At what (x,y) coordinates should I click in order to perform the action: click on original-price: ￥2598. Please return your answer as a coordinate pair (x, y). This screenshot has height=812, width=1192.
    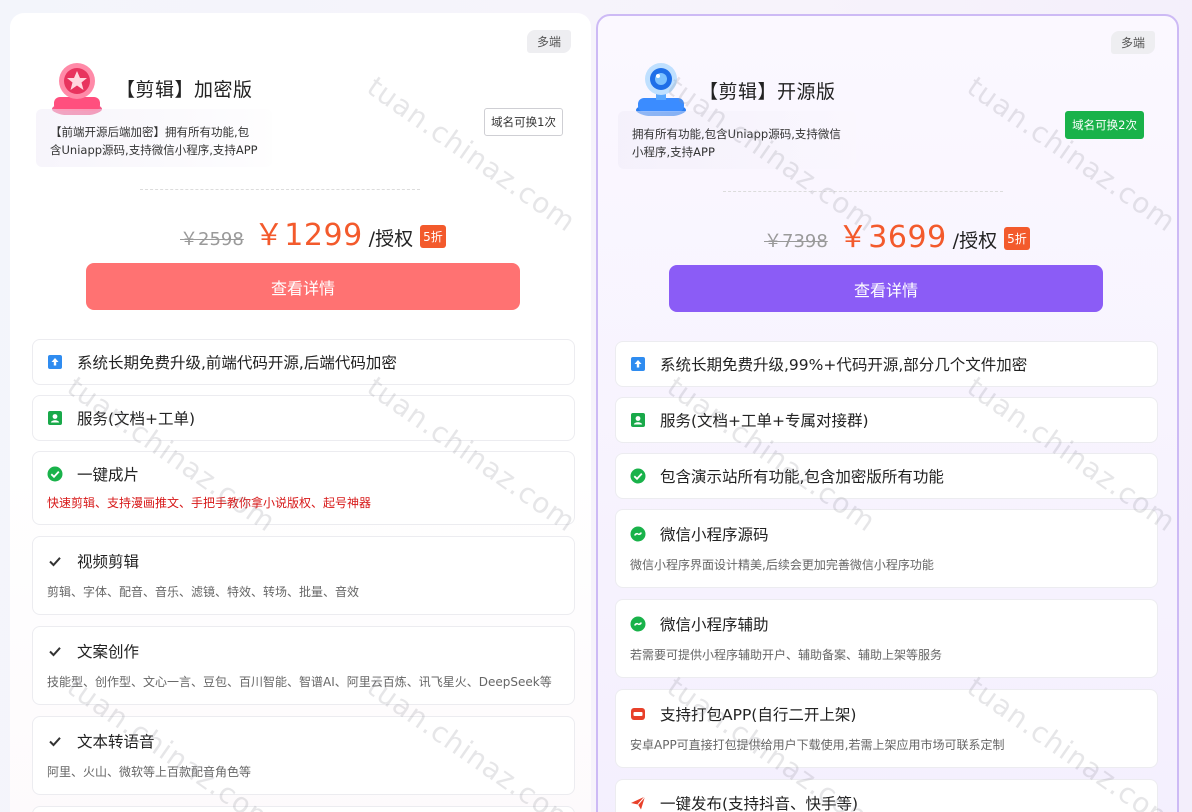
    Looking at the image, I should click on (212, 239).